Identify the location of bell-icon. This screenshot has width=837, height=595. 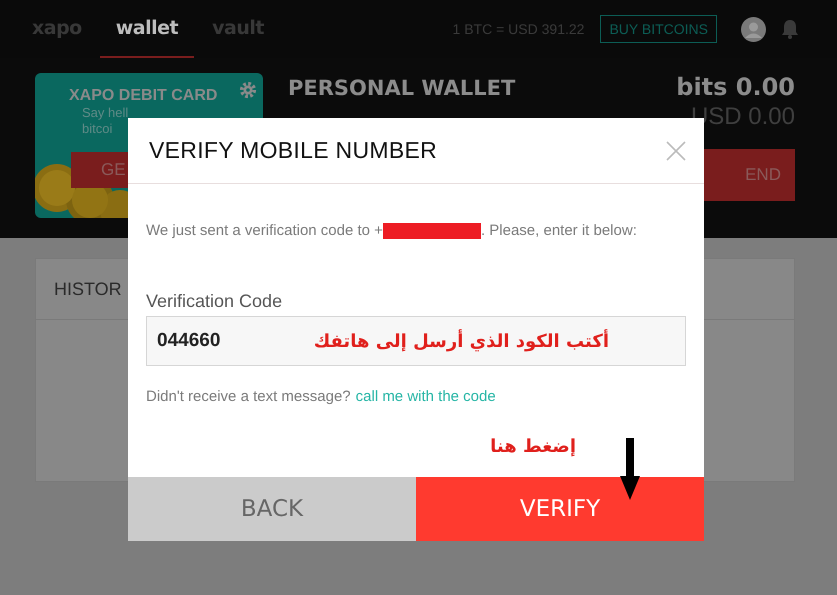
(790, 29).